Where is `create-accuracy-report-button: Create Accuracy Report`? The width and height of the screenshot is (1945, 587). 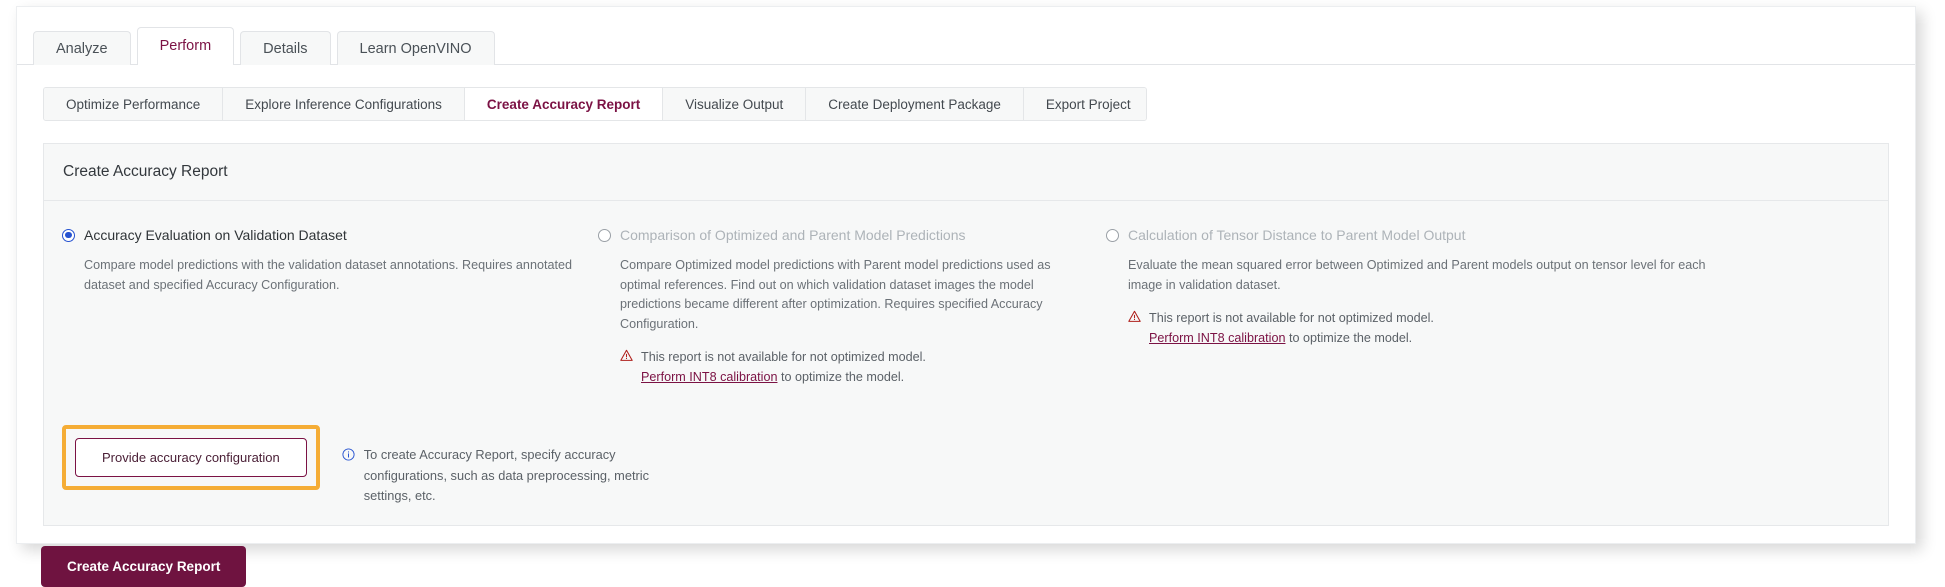 create-accuracy-report-button: Create Accuracy Report is located at coordinates (144, 566).